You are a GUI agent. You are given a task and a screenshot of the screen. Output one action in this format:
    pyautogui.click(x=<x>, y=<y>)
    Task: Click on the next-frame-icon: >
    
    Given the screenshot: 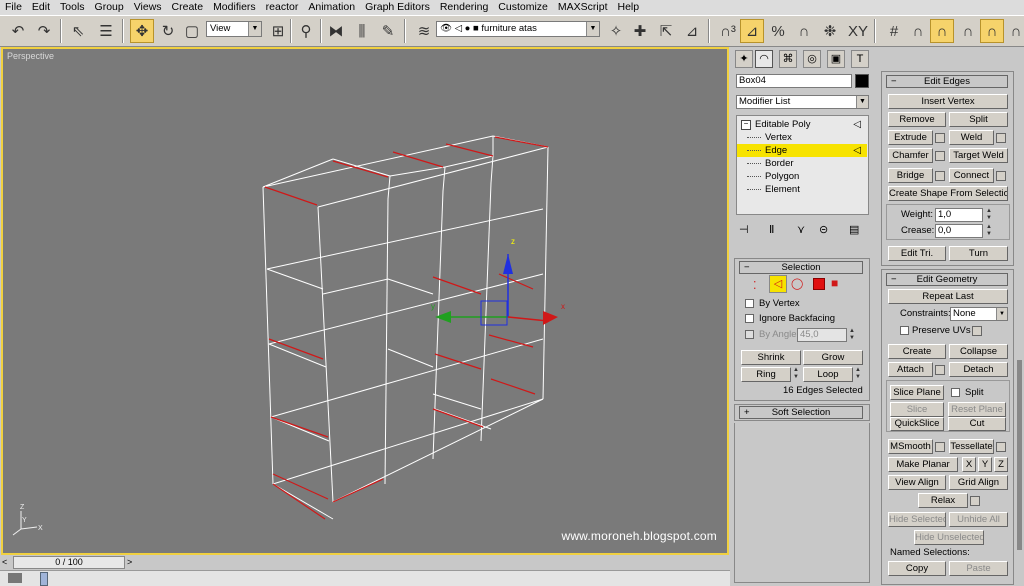 What is the action you would take?
    pyautogui.click(x=132, y=562)
    